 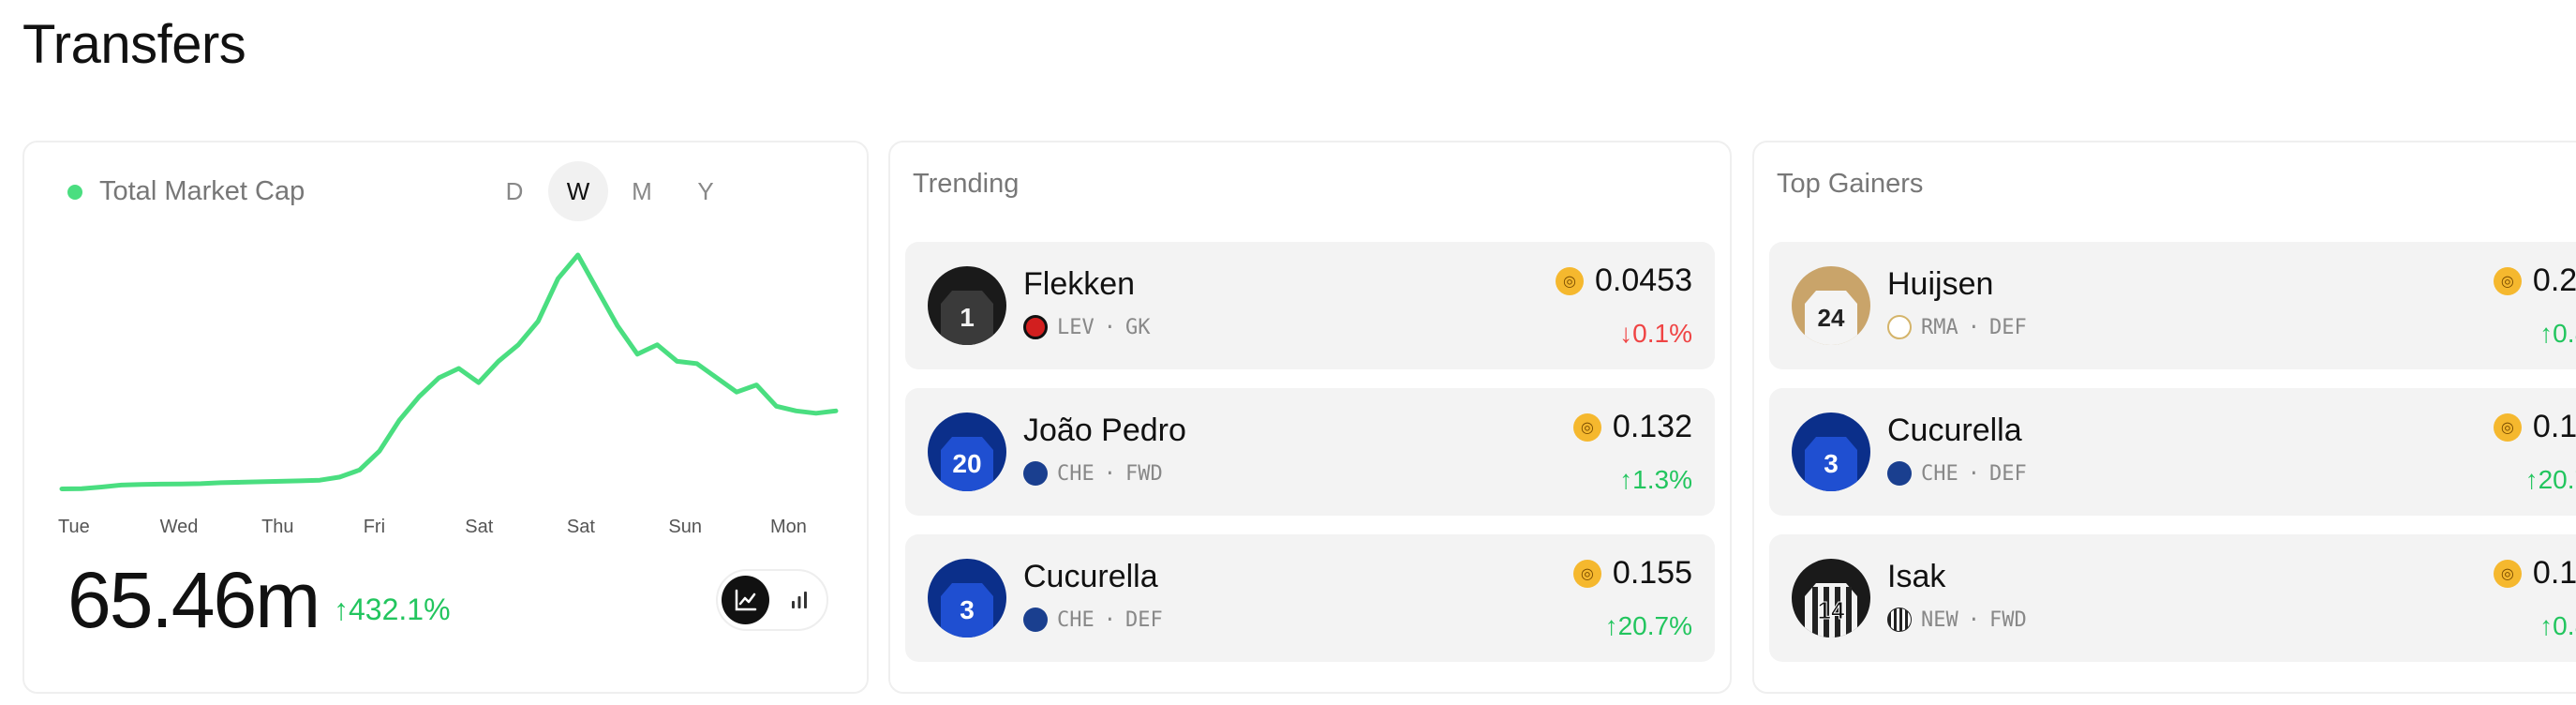 I want to click on price-change: ↓0.1%, so click(x=1655, y=333).